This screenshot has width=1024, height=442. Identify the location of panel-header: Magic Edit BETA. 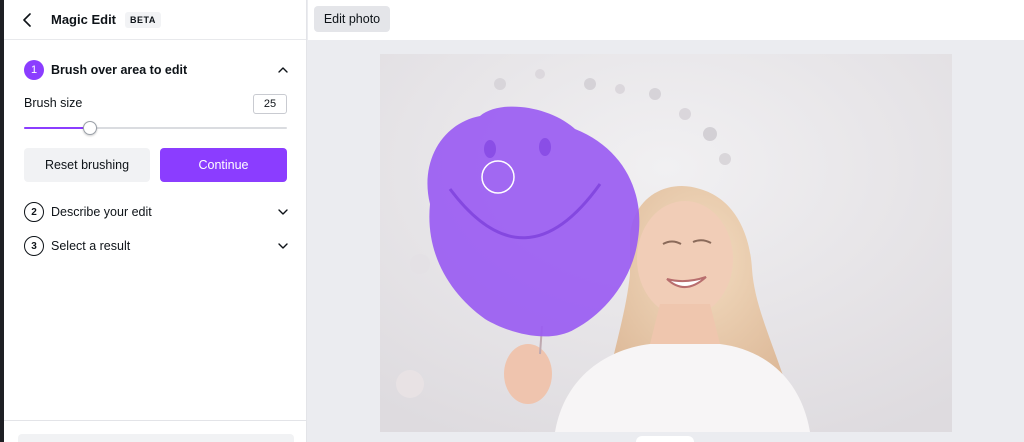
(155, 20).